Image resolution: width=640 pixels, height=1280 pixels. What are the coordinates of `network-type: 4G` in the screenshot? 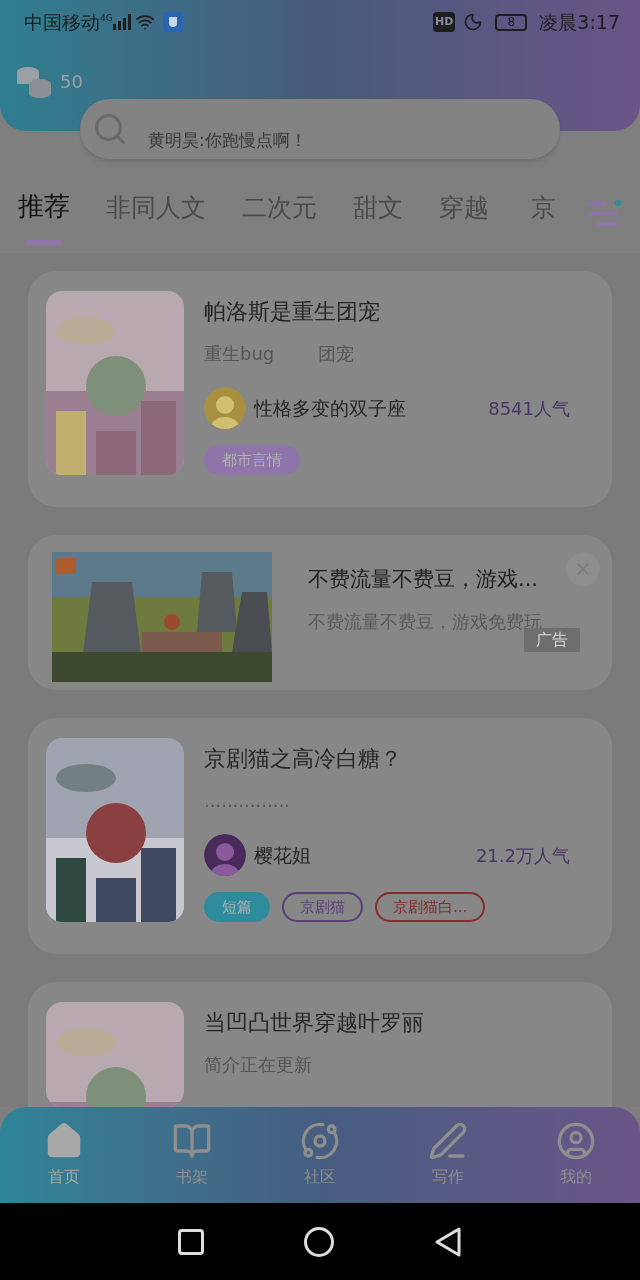 It's located at (106, 17).